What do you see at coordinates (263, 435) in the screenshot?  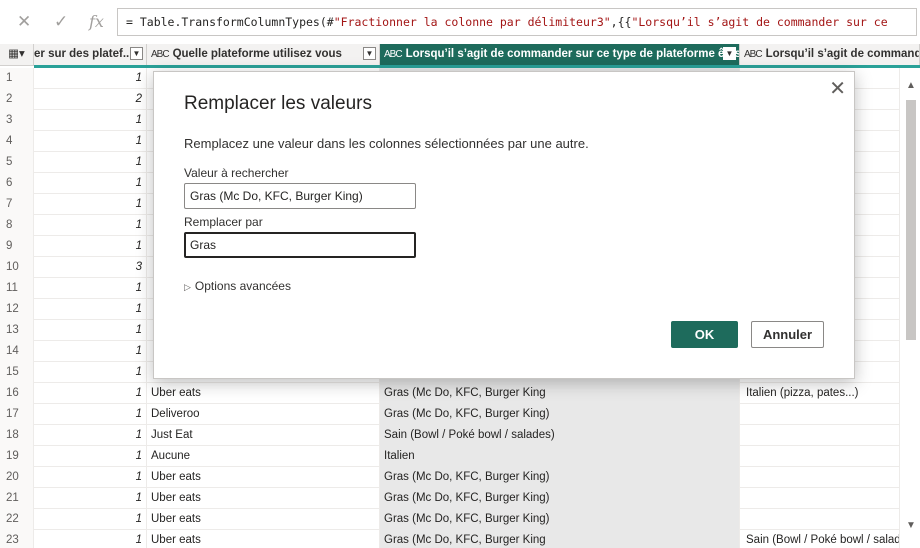 I see `cell-platform: Just Eat` at bounding box center [263, 435].